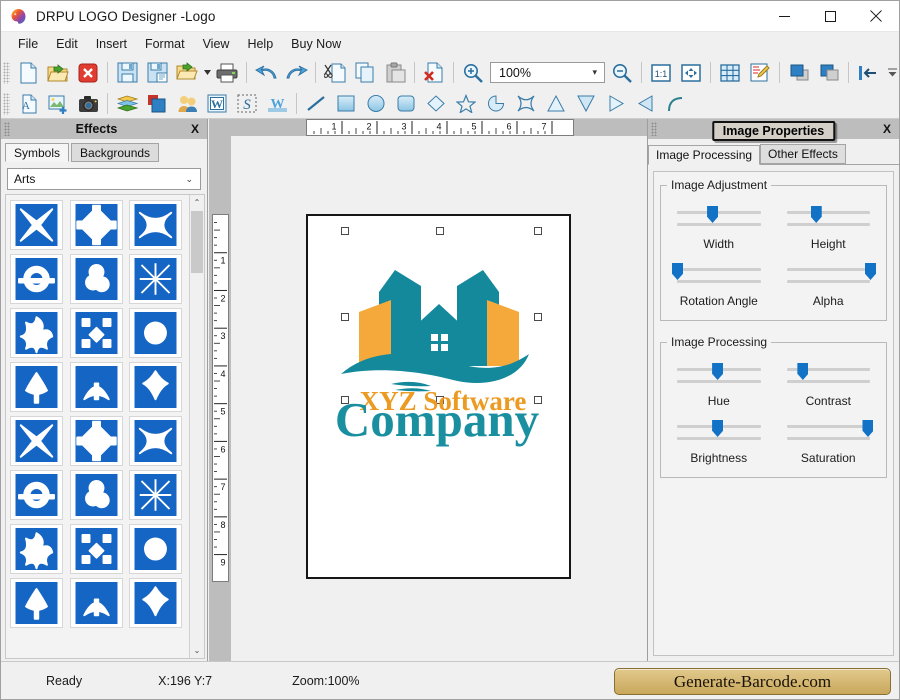  Describe the element at coordinates (406, 103) in the screenshot. I see `rounded-rect-tool-icon` at that location.